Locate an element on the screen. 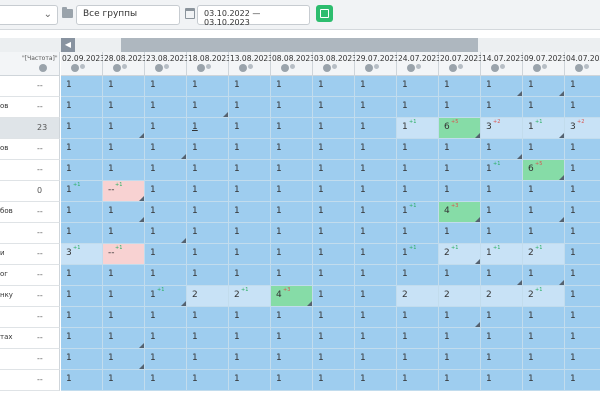 This screenshot has width=600, height=400. column-header-date: 08.08.2023 is located at coordinates (293, 64).